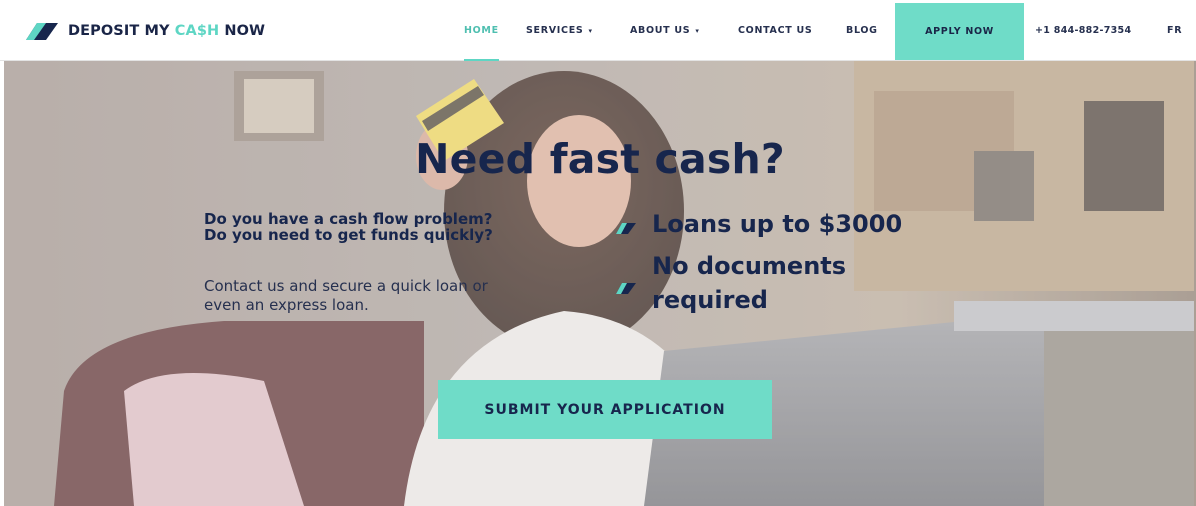  I want to click on apply-now-button: APPLY NOW, so click(959, 31).